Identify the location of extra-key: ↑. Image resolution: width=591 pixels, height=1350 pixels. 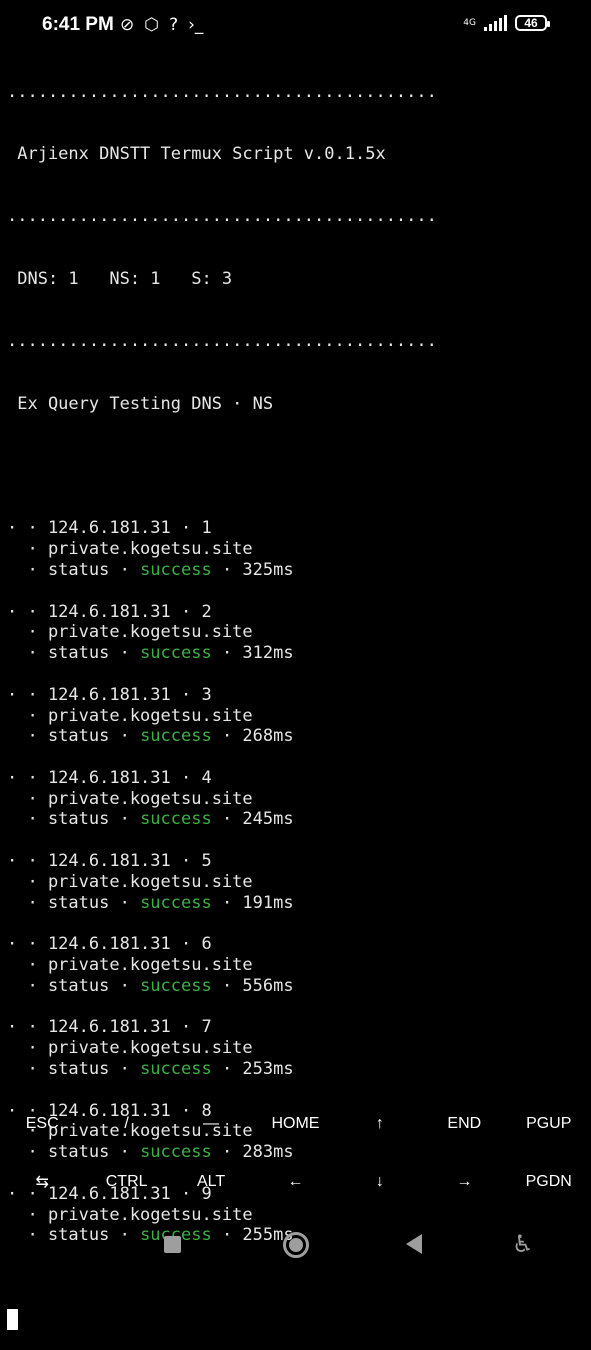
(380, 1124).